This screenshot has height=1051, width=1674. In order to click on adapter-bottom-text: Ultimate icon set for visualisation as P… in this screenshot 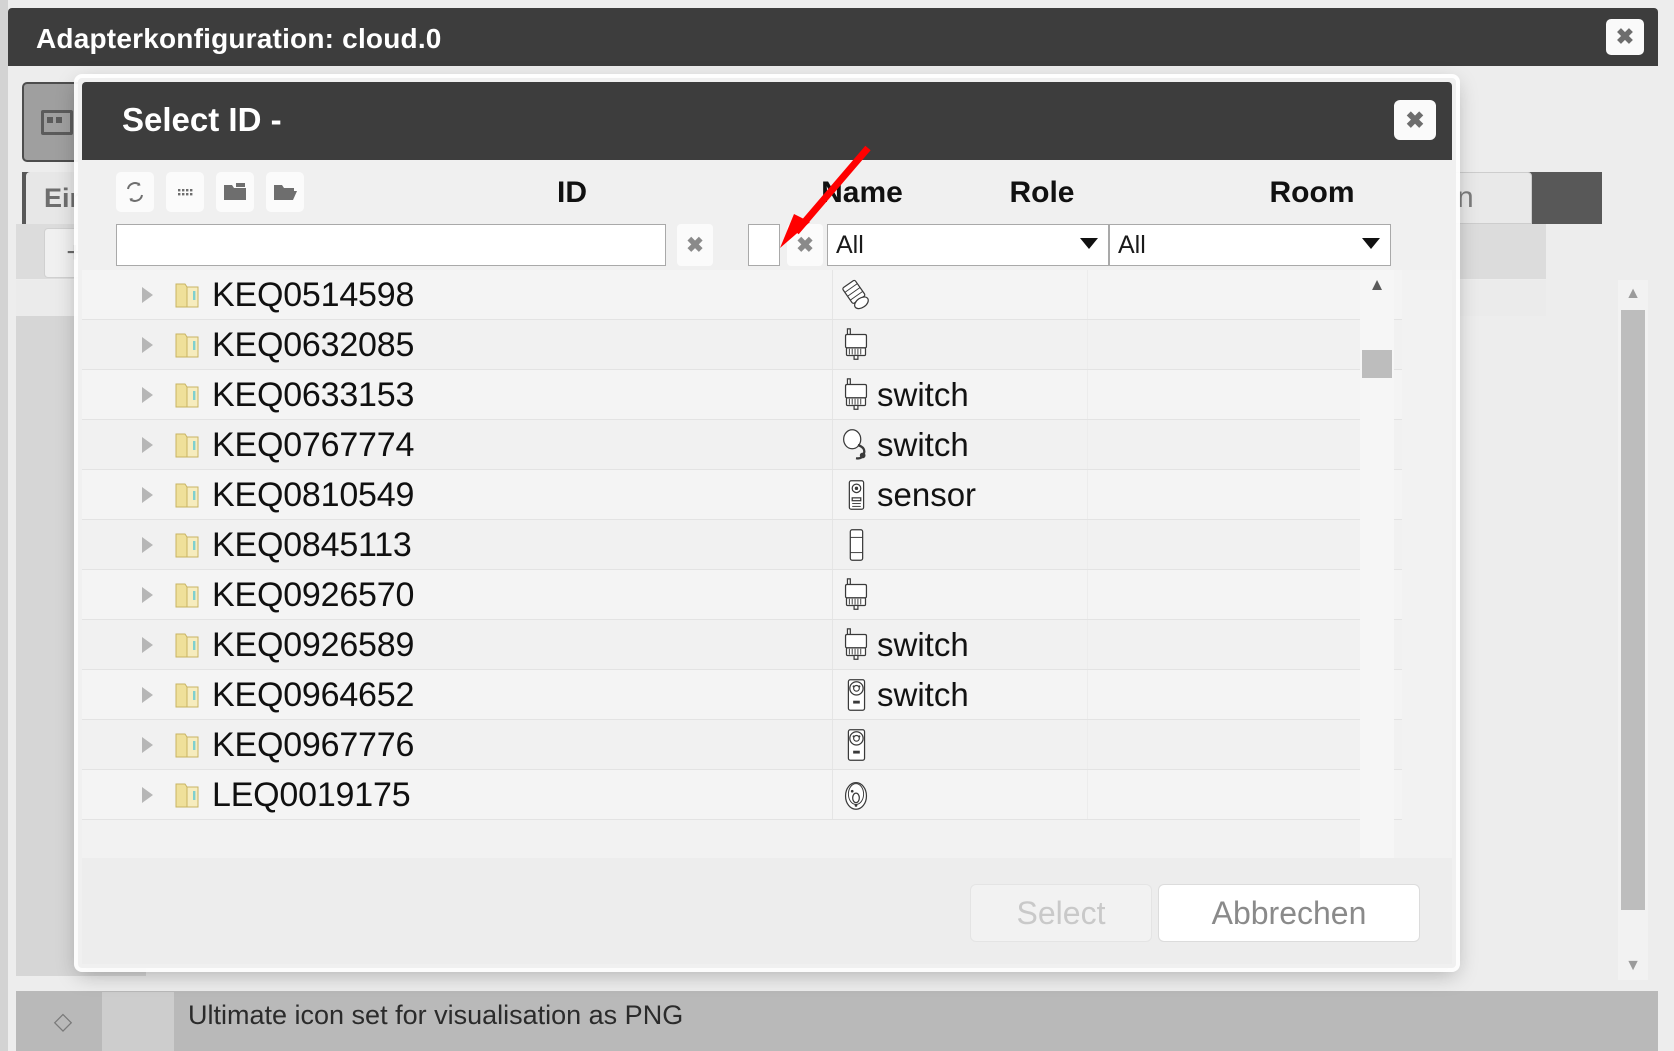, I will do `click(436, 1015)`.